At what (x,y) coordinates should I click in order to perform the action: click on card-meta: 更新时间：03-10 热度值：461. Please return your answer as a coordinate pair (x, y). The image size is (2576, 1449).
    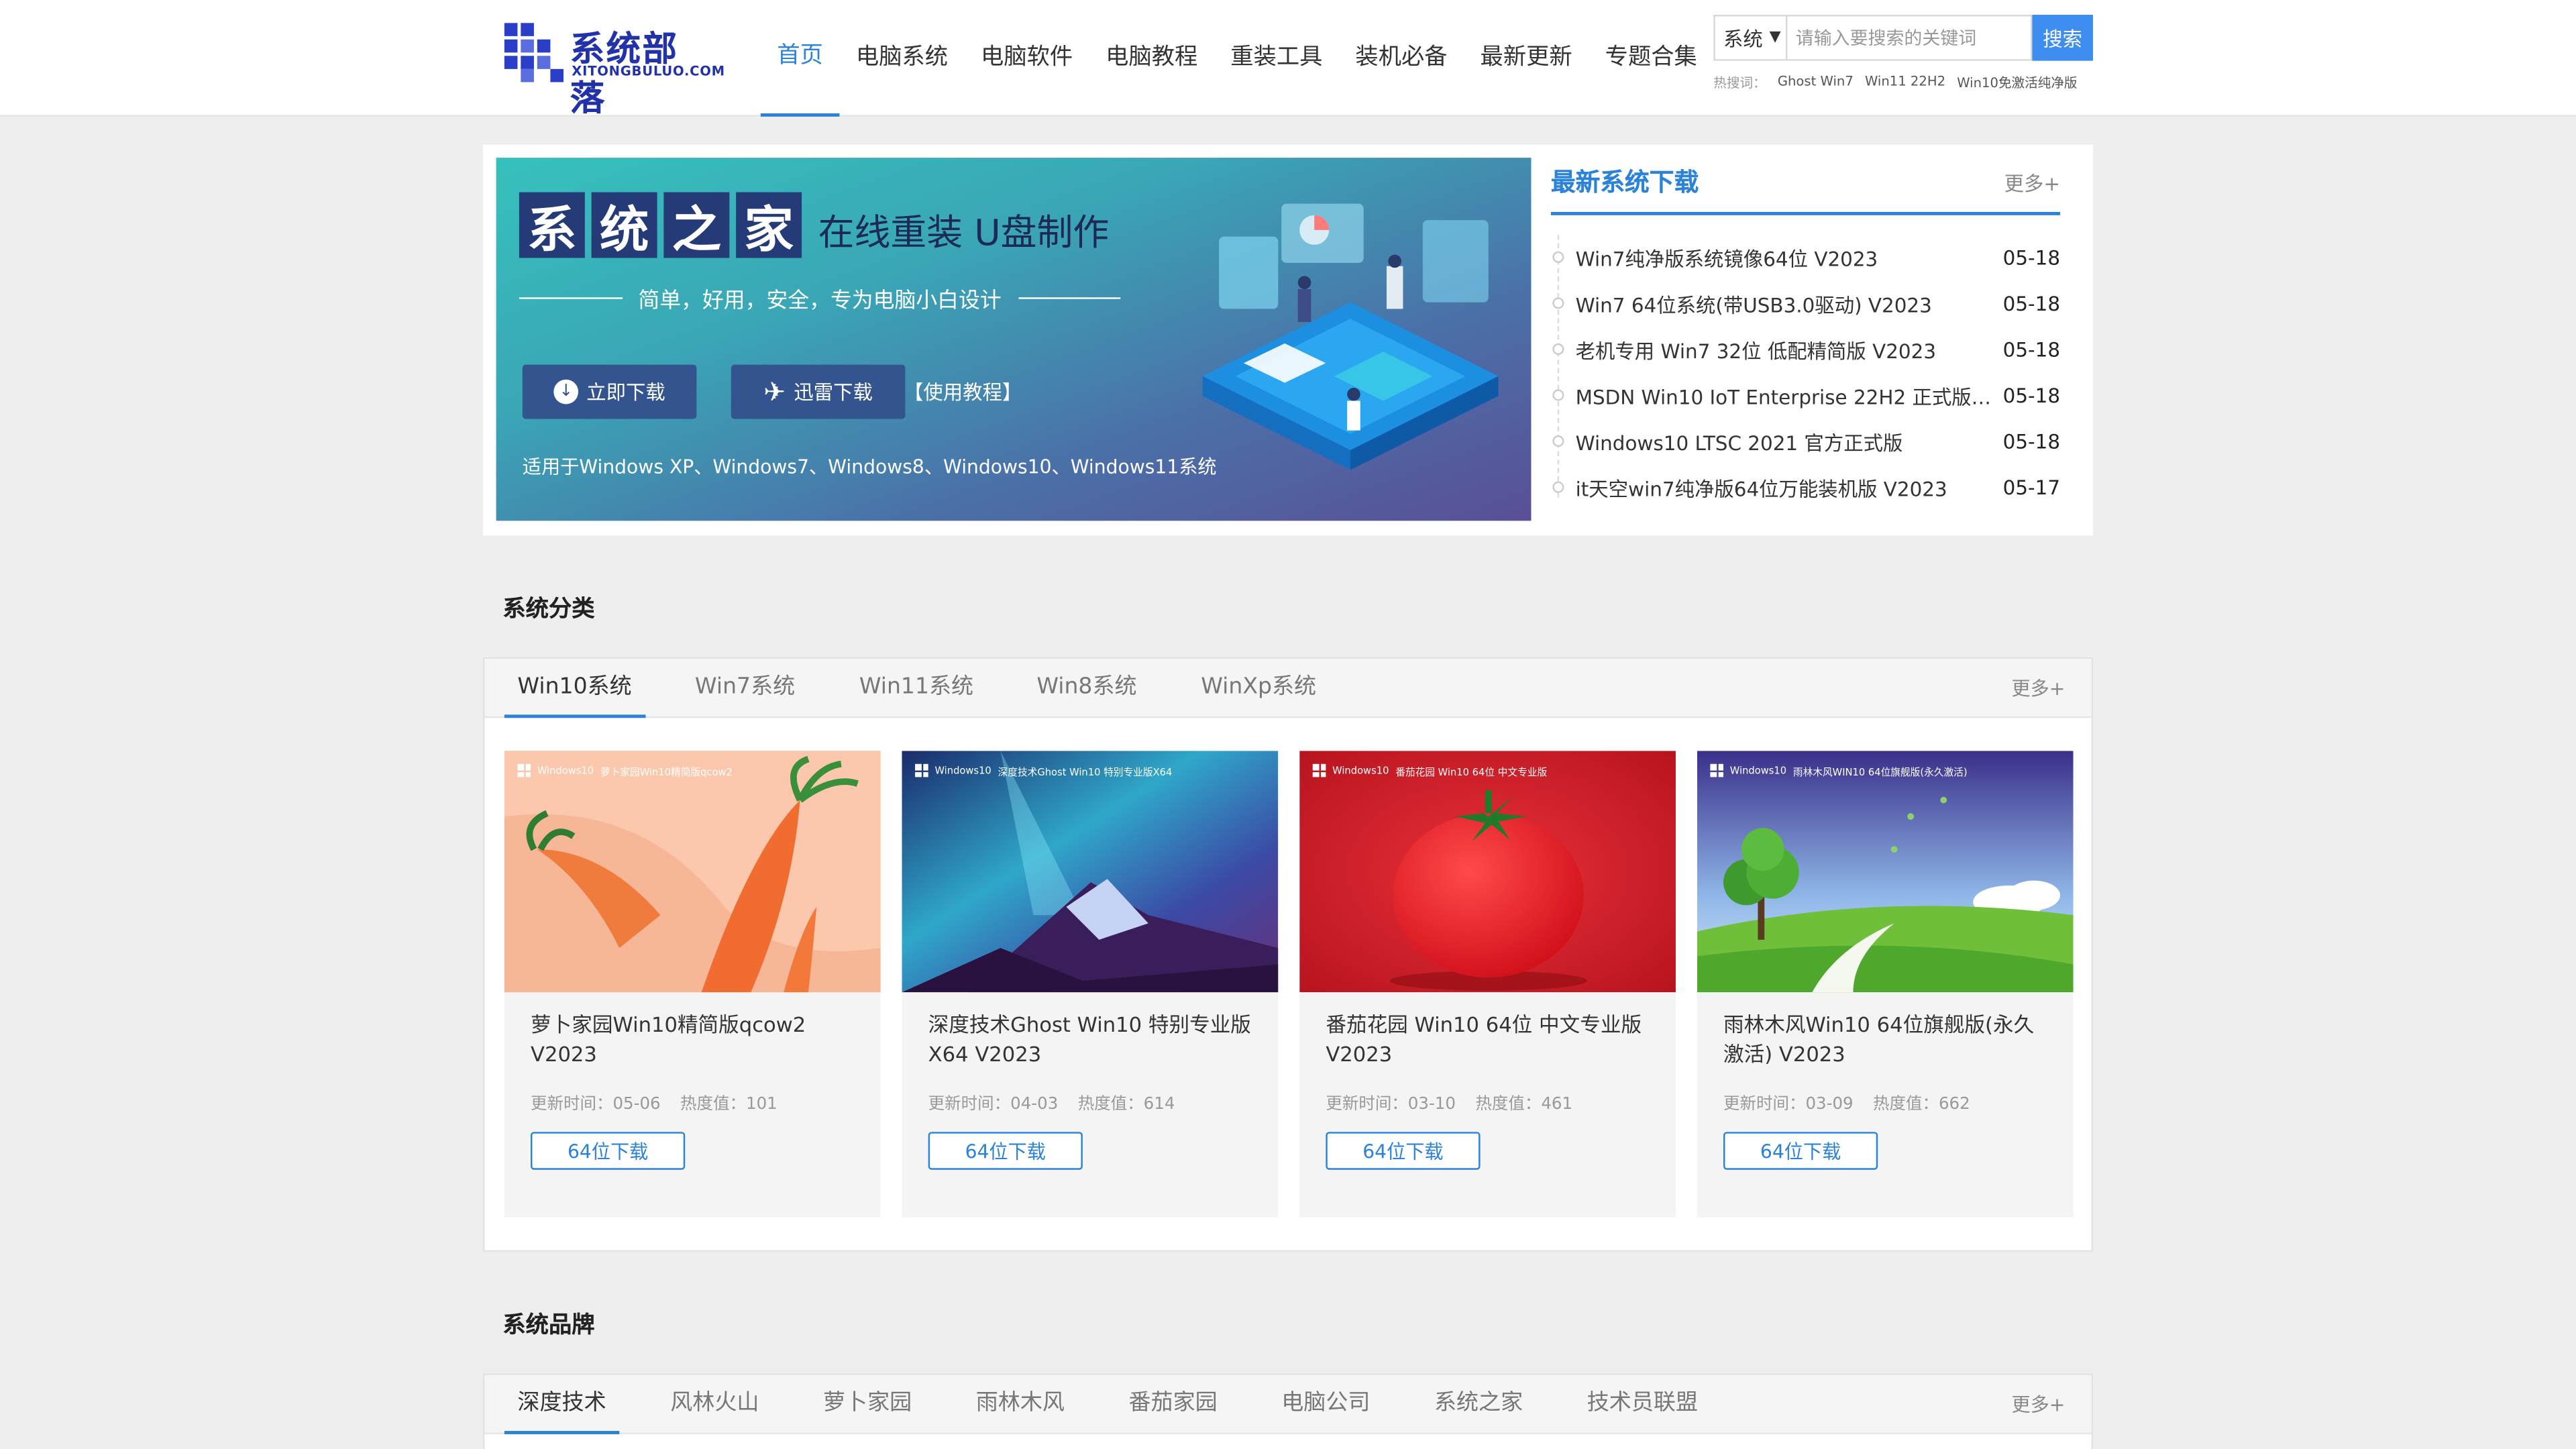
    Looking at the image, I should click on (1449, 1101).